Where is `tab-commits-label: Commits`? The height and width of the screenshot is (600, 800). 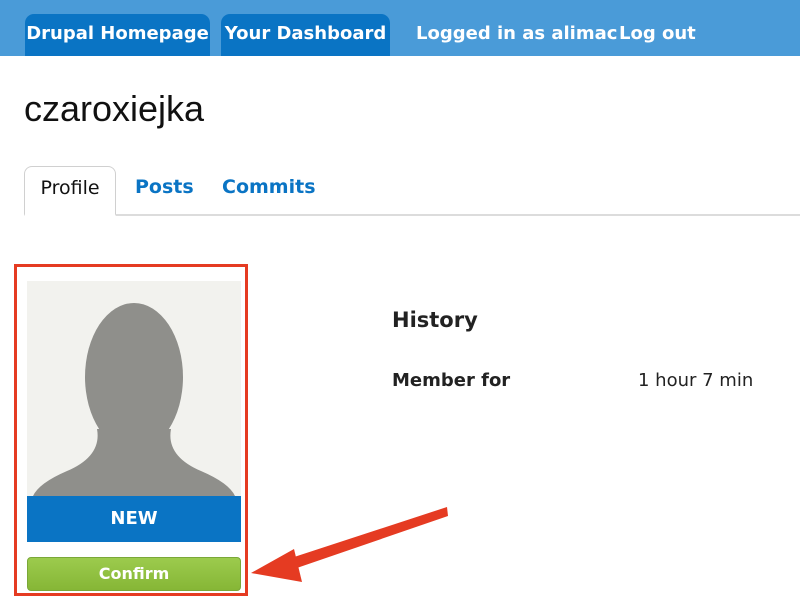 tab-commits-label: Commits is located at coordinates (269, 187).